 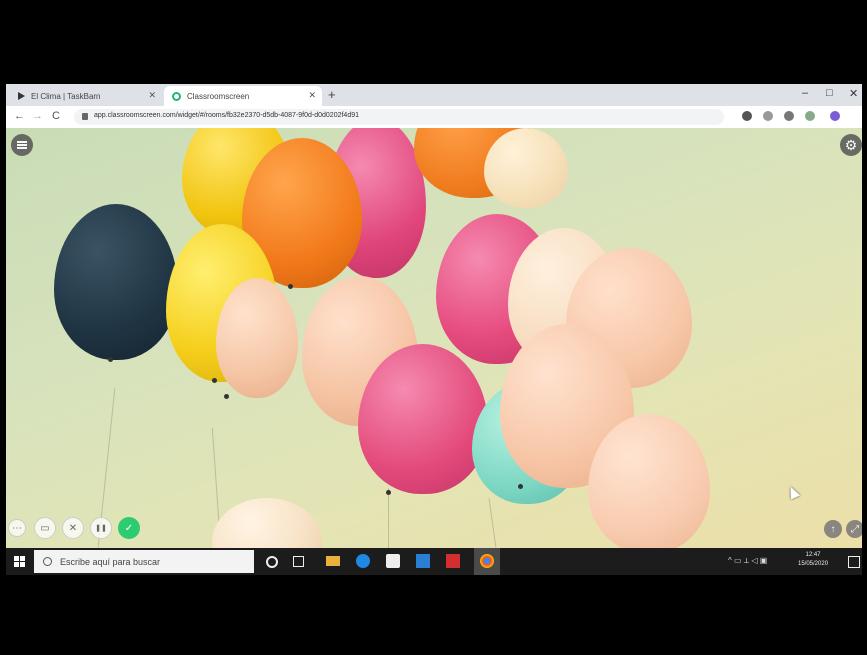 I want to click on task-view-icon, so click(x=298, y=561).